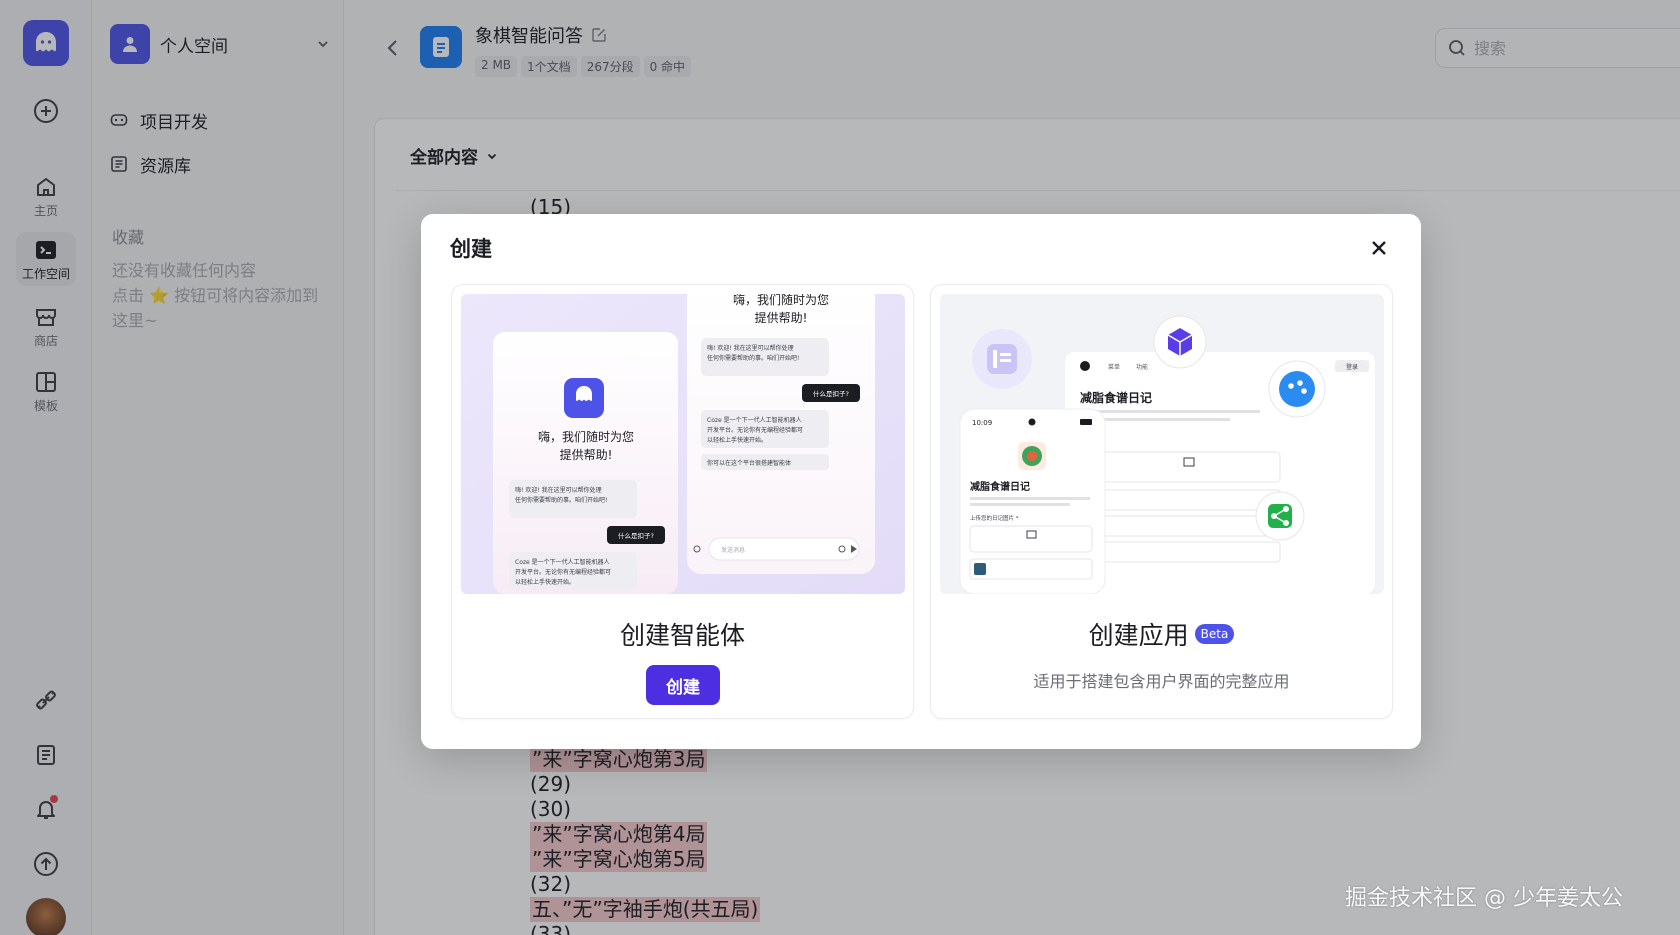 Image resolution: width=1680 pixels, height=935 pixels. What do you see at coordinates (471, 249) in the screenshot?
I see `modal-title: 创建` at bounding box center [471, 249].